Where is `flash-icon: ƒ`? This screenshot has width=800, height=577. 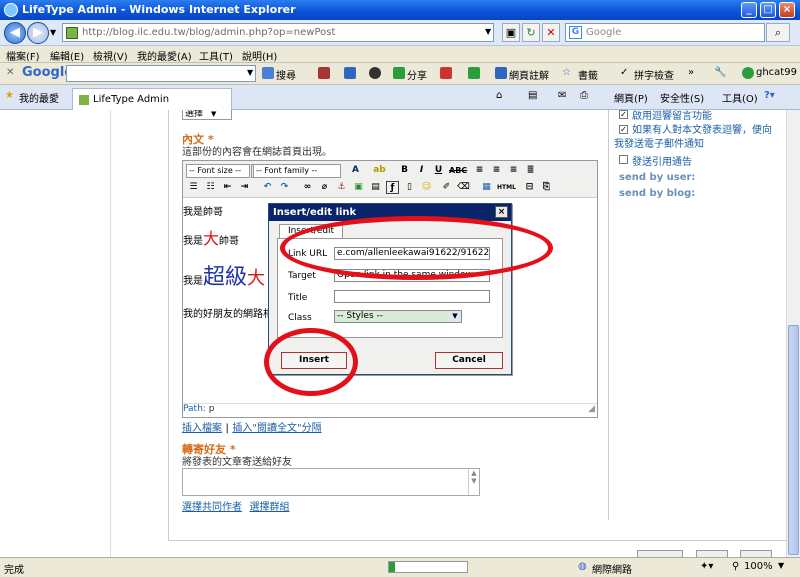
flash-icon: ƒ is located at coordinates (392, 187).